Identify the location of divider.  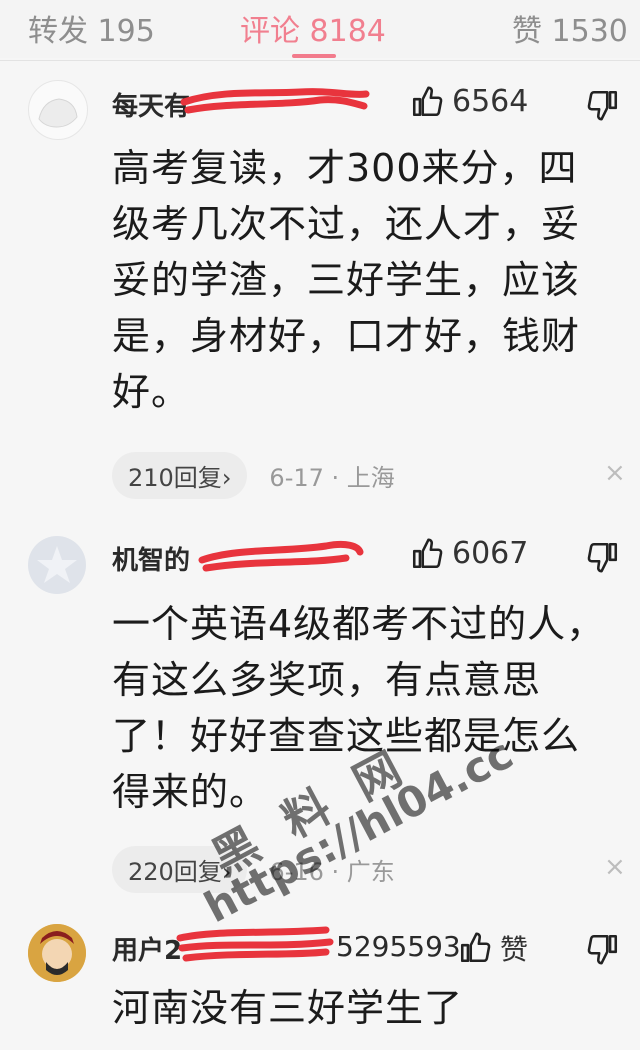
(320, 60).